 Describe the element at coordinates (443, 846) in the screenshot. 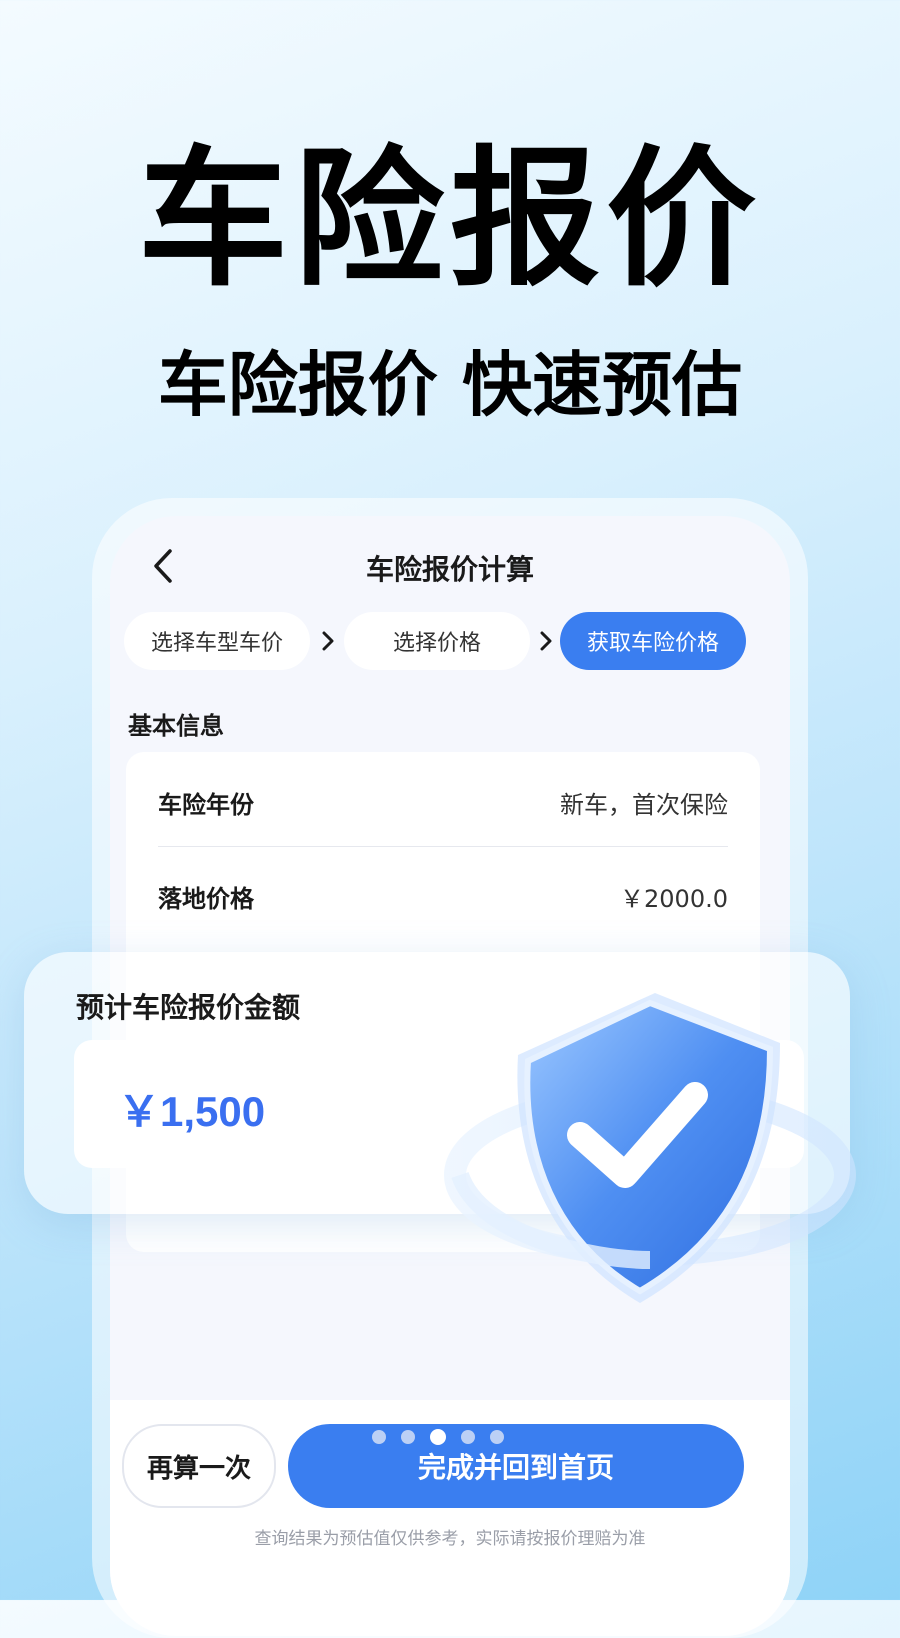

I see `divider` at that location.